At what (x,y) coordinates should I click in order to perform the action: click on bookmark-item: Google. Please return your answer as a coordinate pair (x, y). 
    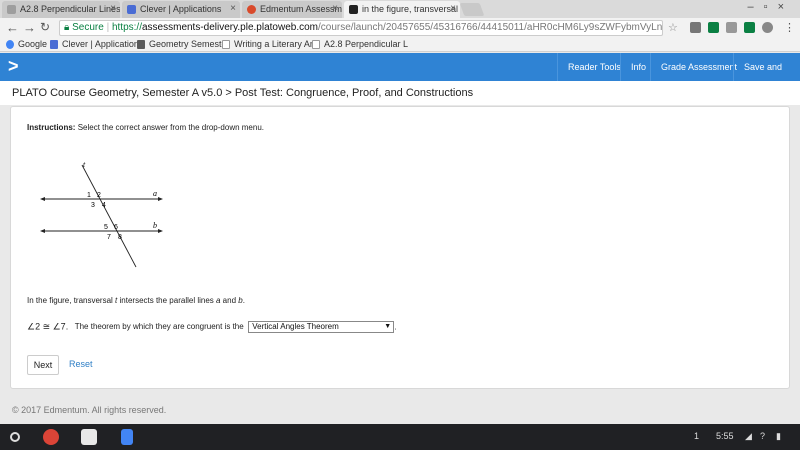
    Looking at the image, I should click on (26, 44).